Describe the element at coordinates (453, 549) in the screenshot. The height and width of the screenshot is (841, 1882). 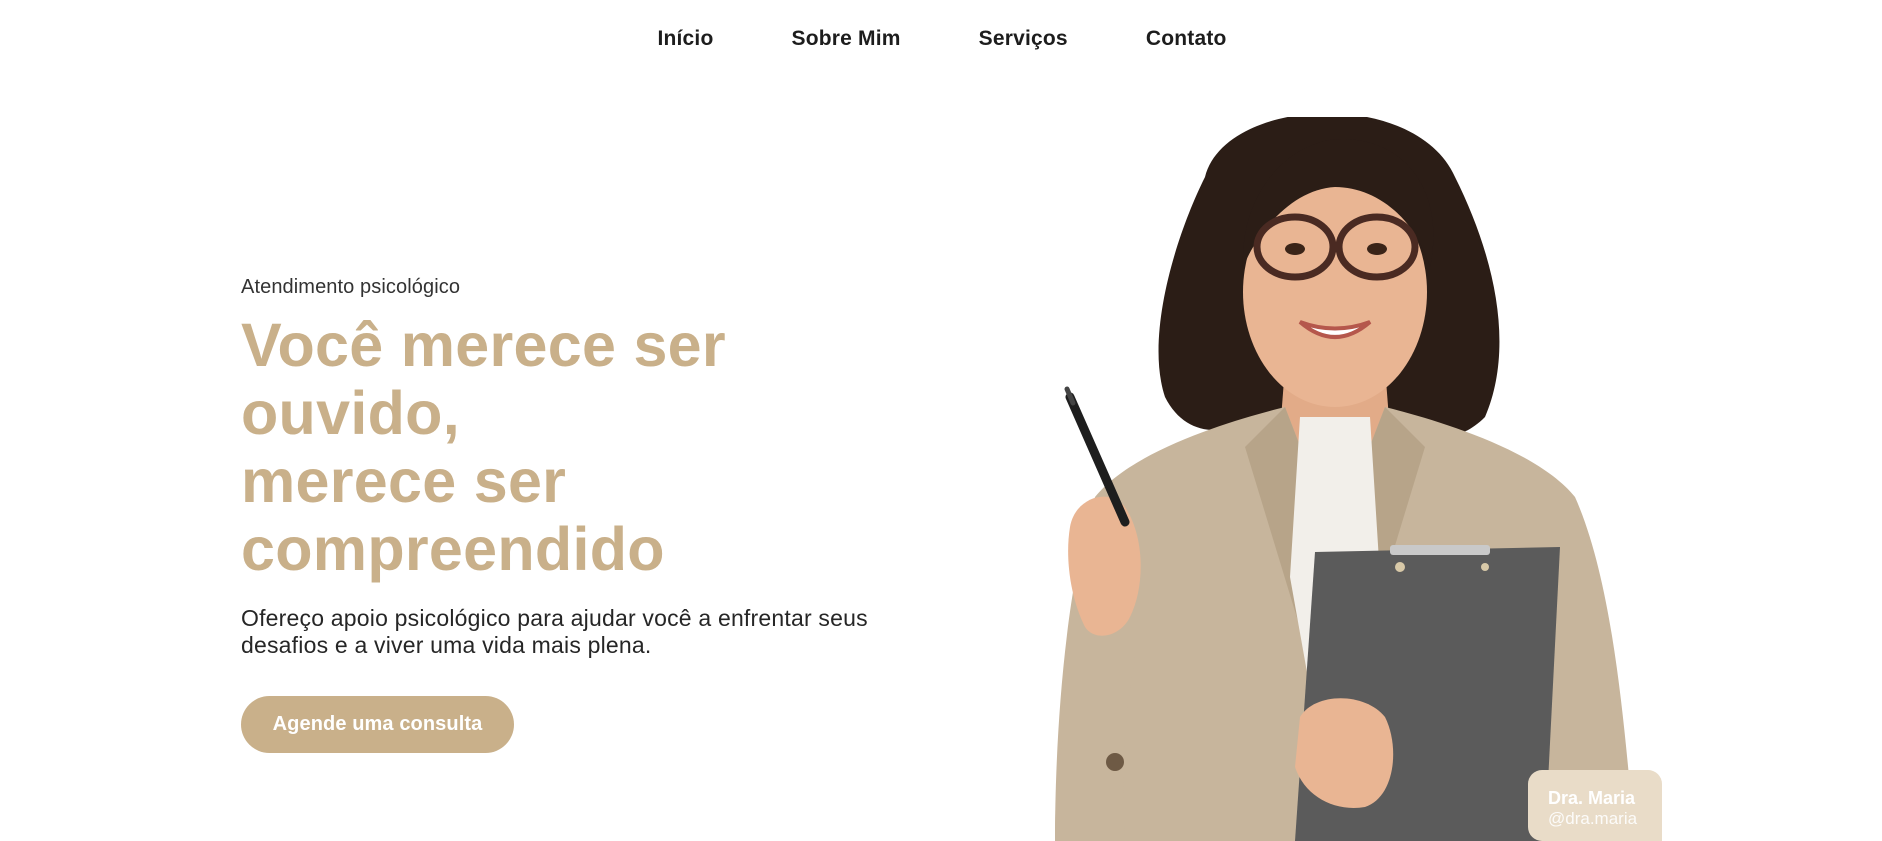
I see `hero-headline-line-3: compreendido` at that location.